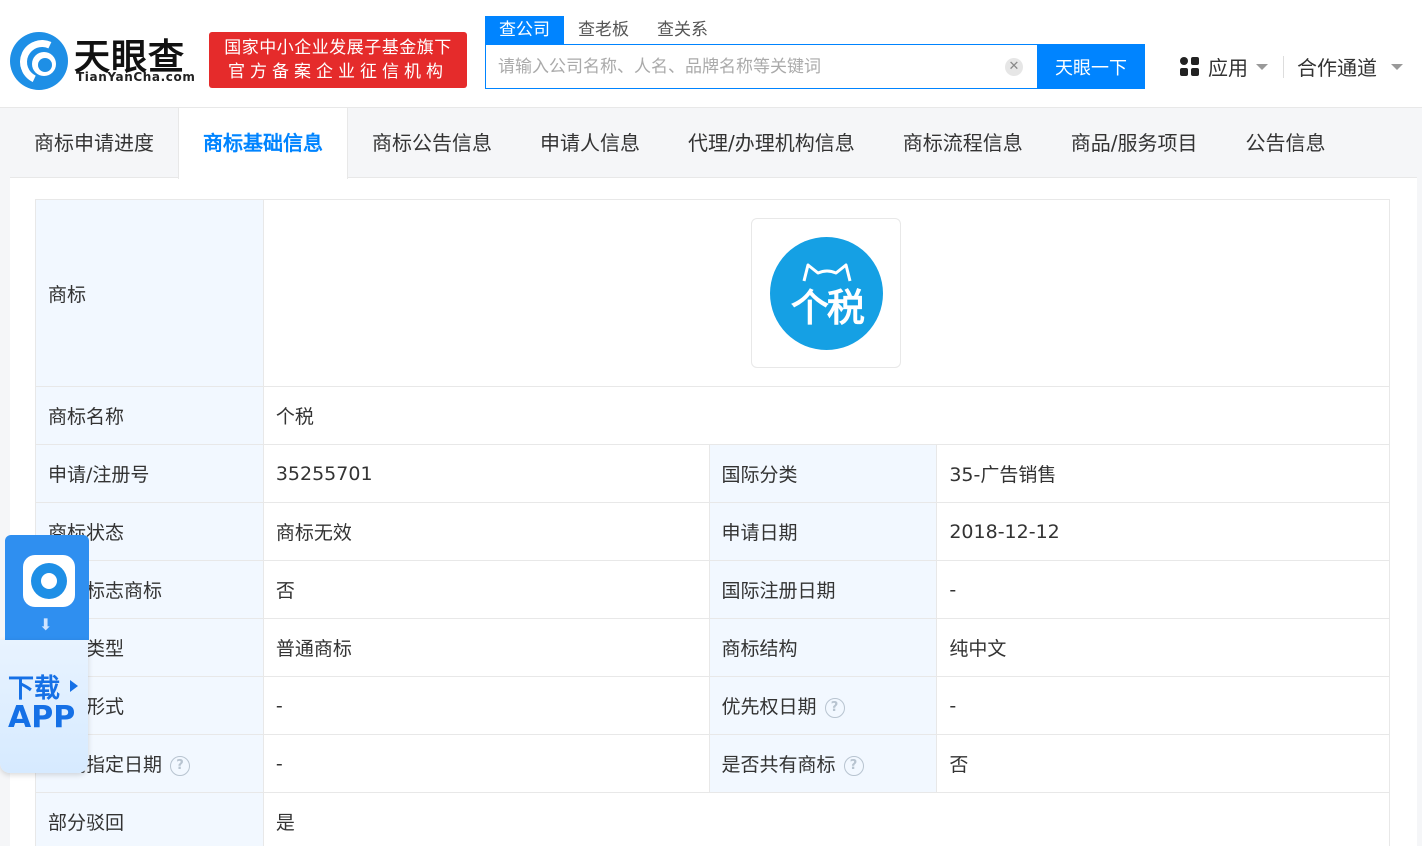 The height and width of the screenshot is (846, 1422). What do you see at coordinates (42, 717) in the screenshot?
I see `app-label: APP` at bounding box center [42, 717].